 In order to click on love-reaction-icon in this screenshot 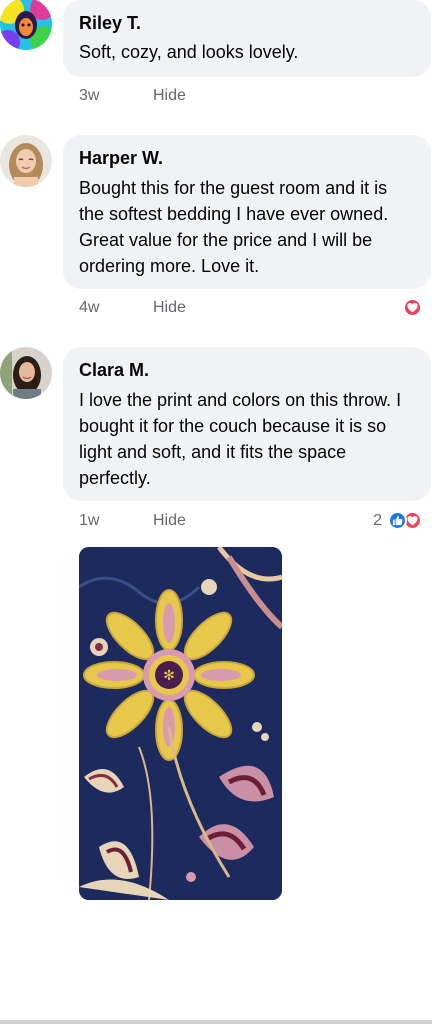, I will do `click(412, 307)`.